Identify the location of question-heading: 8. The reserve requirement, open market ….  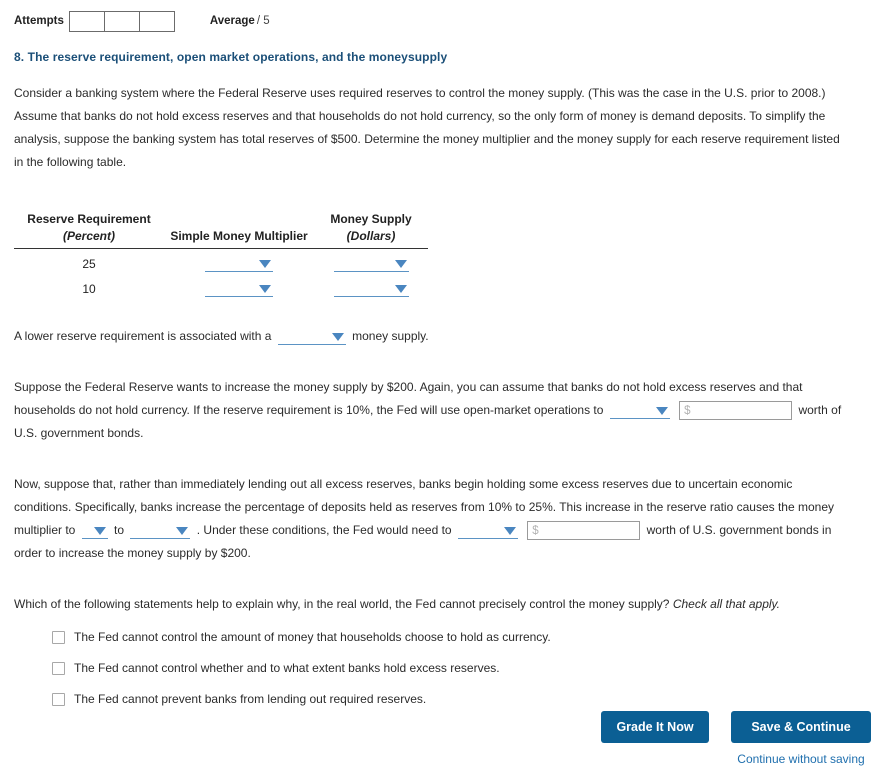
(231, 57).